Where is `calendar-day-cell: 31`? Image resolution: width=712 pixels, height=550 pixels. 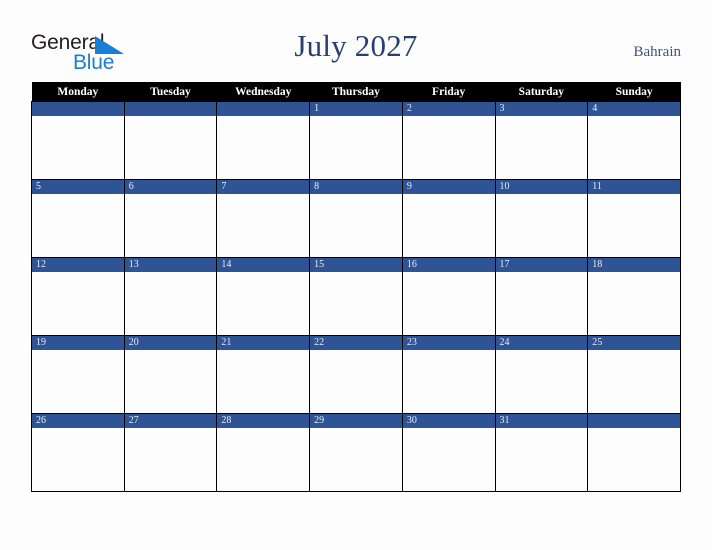
calendar-day-cell: 31 is located at coordinates (541, 452).